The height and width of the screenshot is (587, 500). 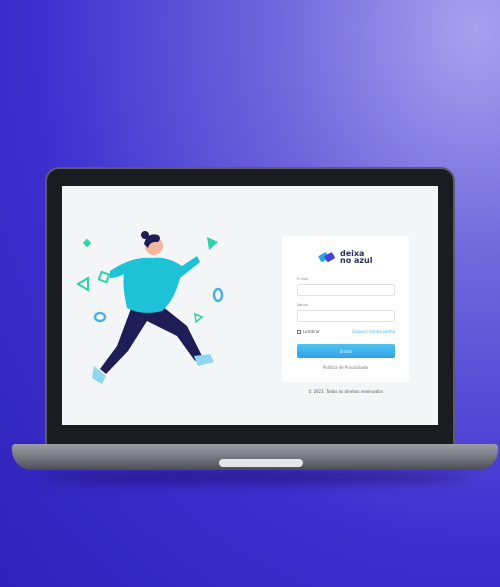 I want to click on running-person-illustration, so click(x=150, y=307).